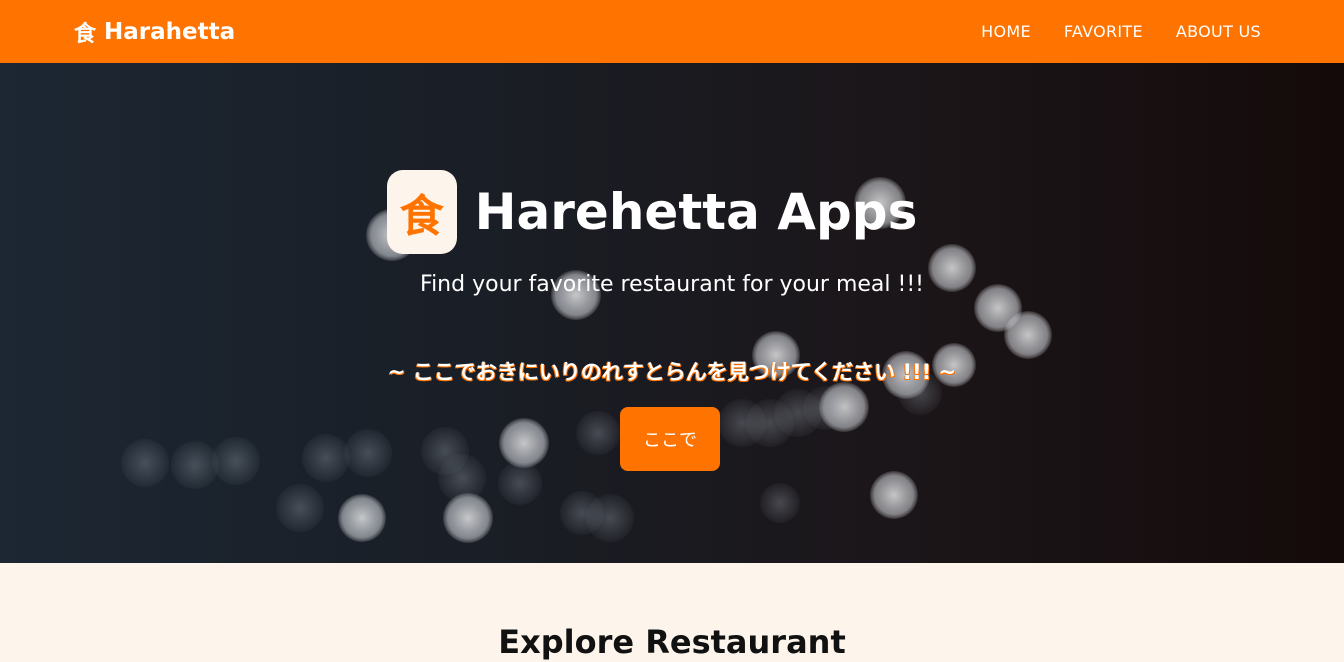 The height and width of the screenshot is (662, 1344). Describe the element at coordinates (696, 212) in the screenshot. I see `hero-title: Harehetta Apps` at that location.